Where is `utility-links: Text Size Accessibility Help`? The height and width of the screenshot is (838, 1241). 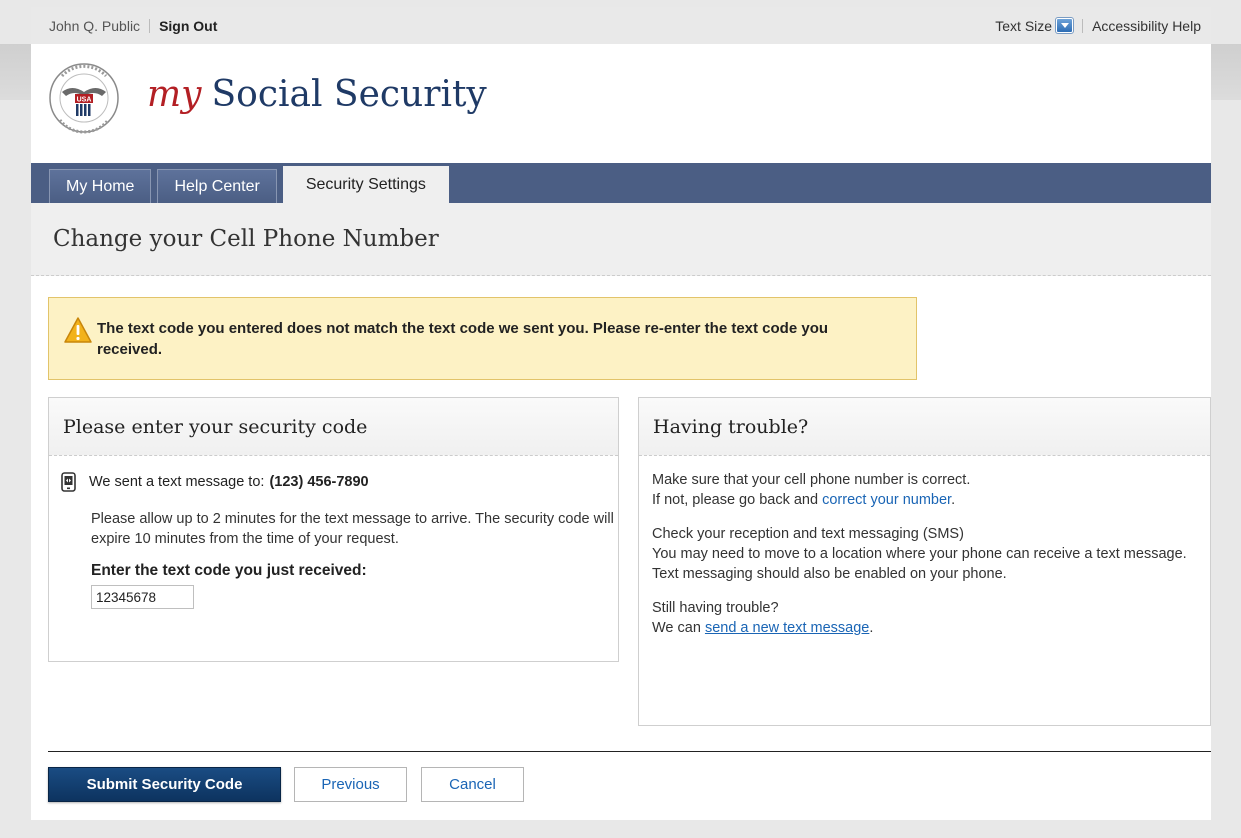
utility-links: Text Size Accessibility Help is located at coordinates (1098, 25).